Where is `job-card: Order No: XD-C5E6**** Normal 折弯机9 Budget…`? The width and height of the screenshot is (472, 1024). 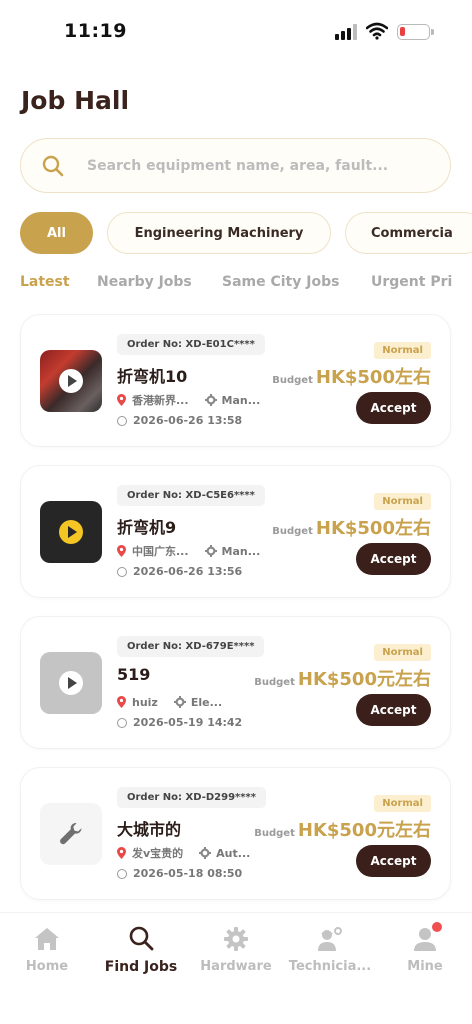 job-card: Order No: XD-C5E6**** Normal 折弯机9 Budget… is located at coordinates (235, 531).